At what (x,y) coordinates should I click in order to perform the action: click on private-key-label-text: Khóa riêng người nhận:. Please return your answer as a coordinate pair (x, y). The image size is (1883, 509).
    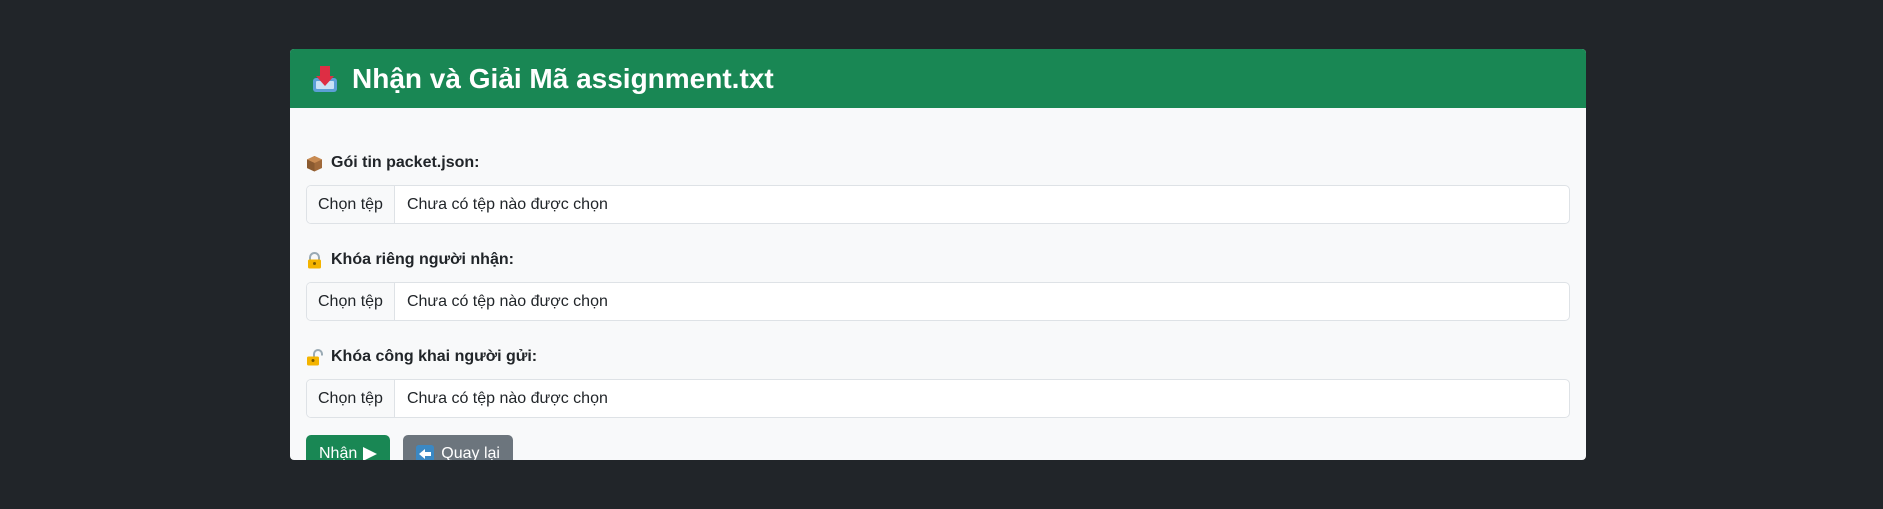
    Looking at the image, I should click on (422, 259).